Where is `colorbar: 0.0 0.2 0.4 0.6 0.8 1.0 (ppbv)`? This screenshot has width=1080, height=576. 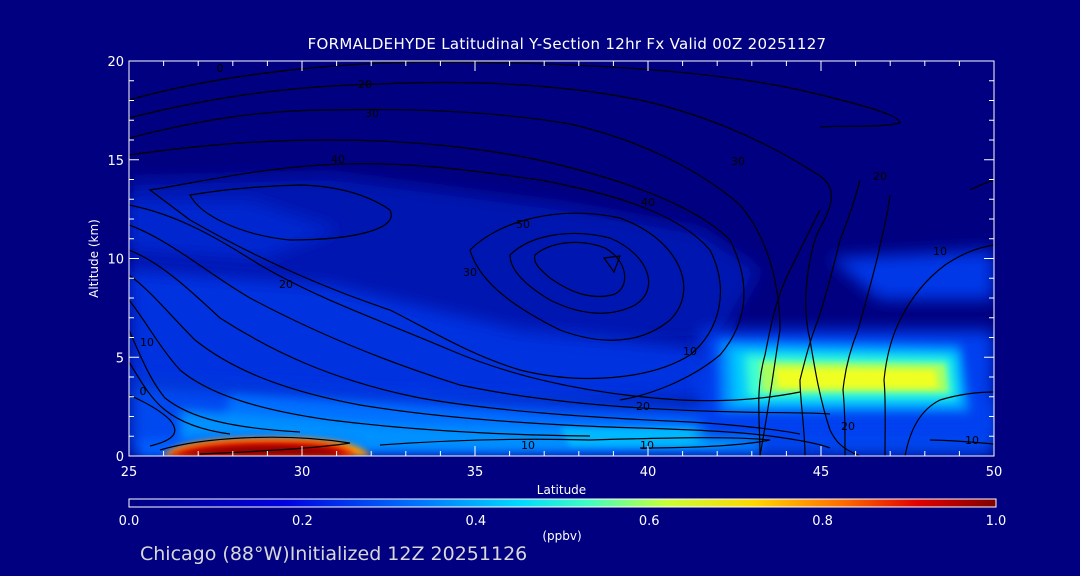
colorbar: 0.0 0.2 0.4 0.6 0.8 1.0 (ppbv) is located at coordinates (563, 520).